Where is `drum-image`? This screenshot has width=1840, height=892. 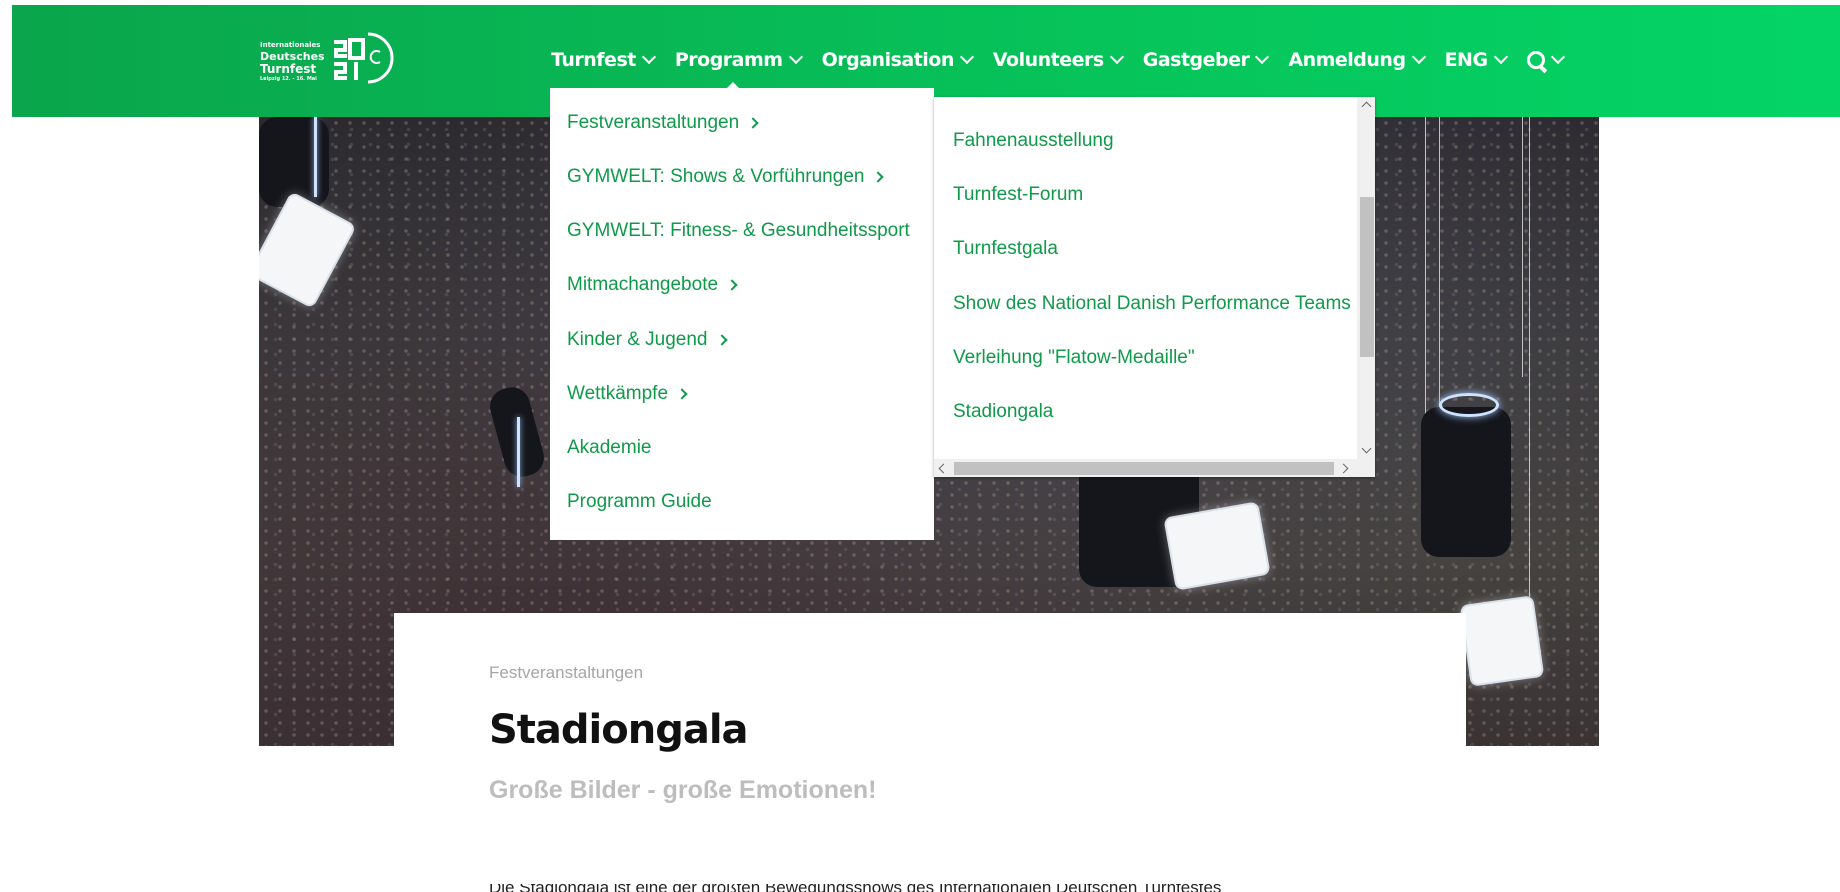 drum-image is located at coordinates (1502, 641).